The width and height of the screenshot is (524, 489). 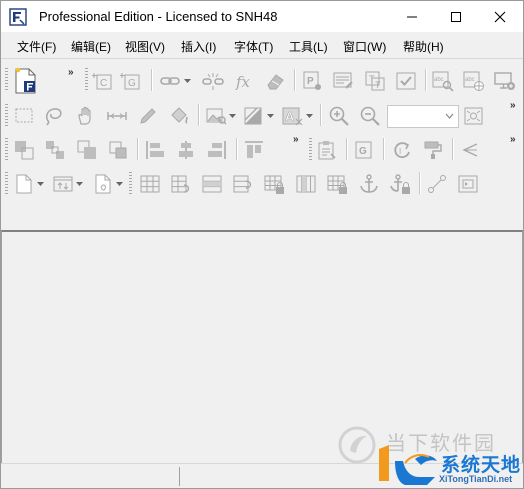 What do you see at coordinates (18, 17) in the screenshot?
I see `app-logo-icon` at bounding box center [18, 17].